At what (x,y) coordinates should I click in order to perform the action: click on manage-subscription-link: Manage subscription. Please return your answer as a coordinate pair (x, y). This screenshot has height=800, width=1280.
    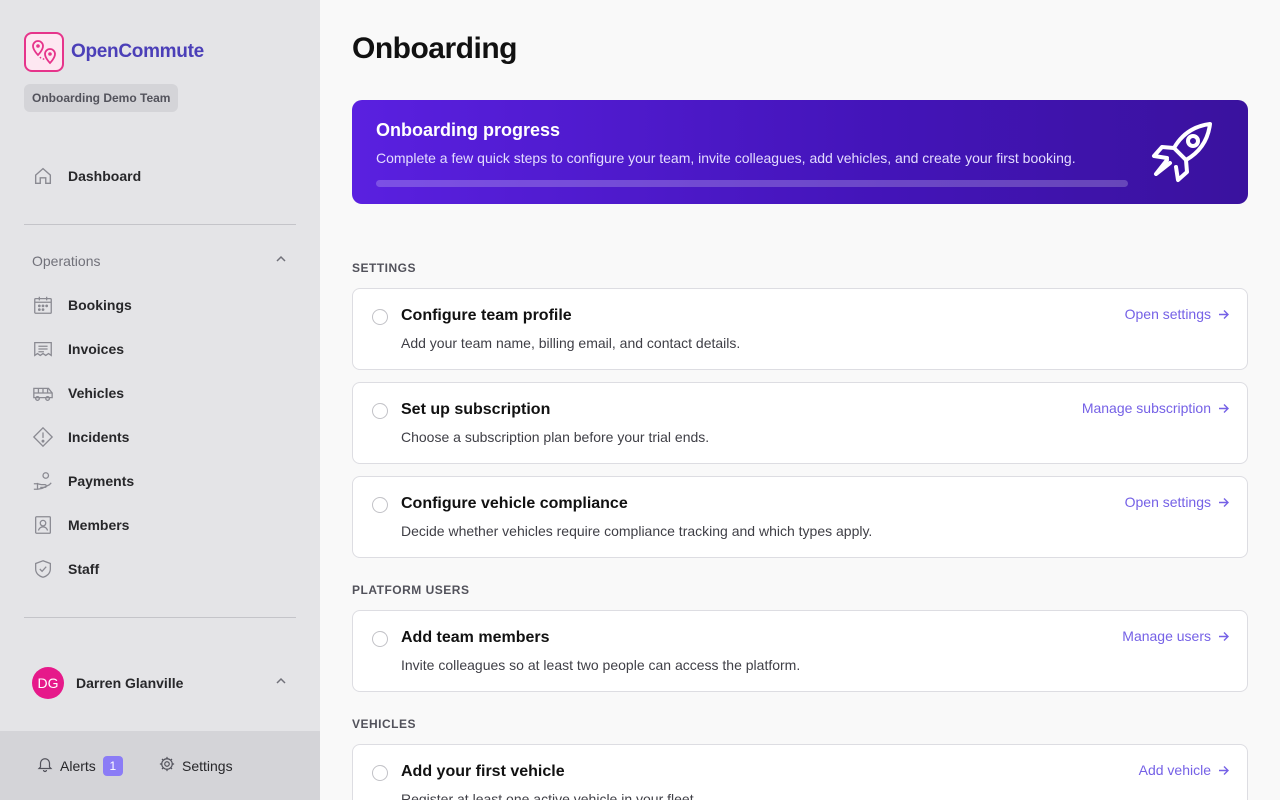
    Looking at the image, I should click on (1156, 408).